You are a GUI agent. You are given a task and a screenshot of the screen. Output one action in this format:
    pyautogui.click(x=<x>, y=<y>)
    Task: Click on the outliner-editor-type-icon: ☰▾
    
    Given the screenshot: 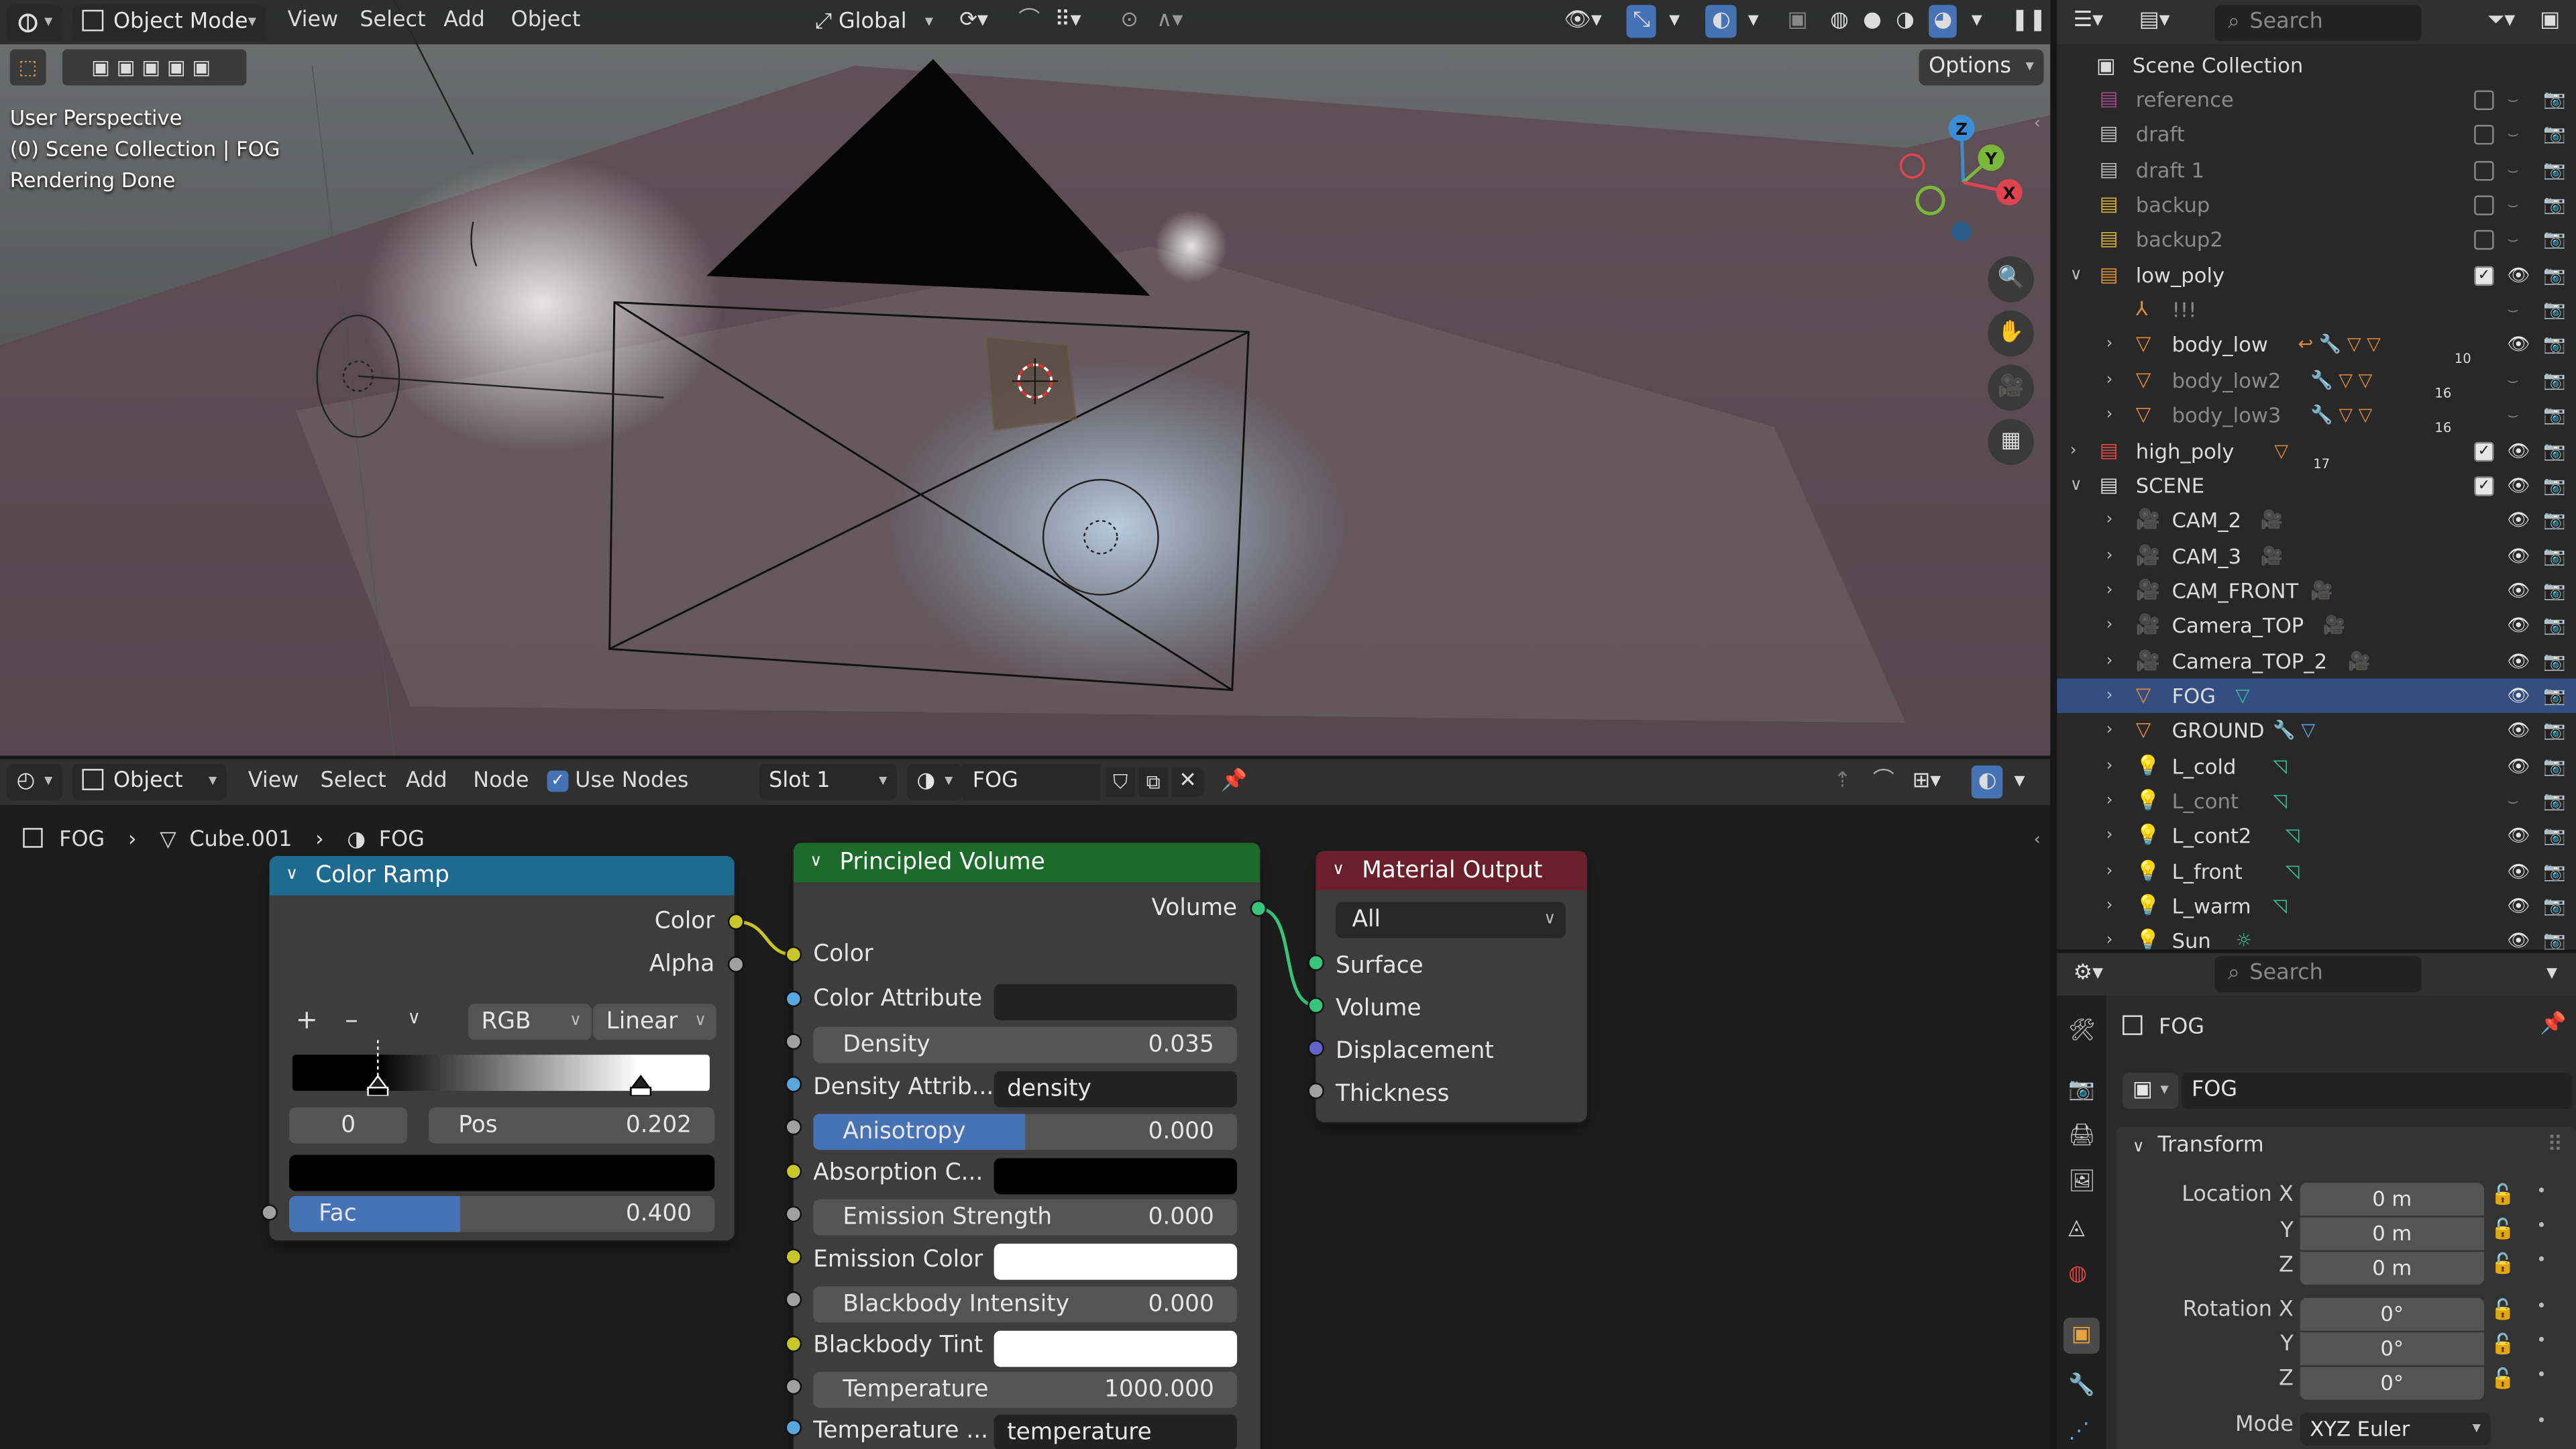 What is the action you would take?
    pyautogui.click(x=2089, y=21)
    